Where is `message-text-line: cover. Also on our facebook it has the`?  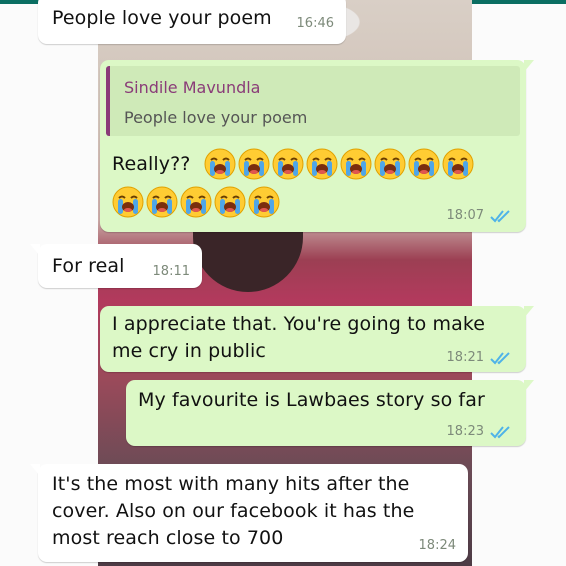
message-text-line: cover. Also on our facebook it has the is located at coordinates (233, 511).